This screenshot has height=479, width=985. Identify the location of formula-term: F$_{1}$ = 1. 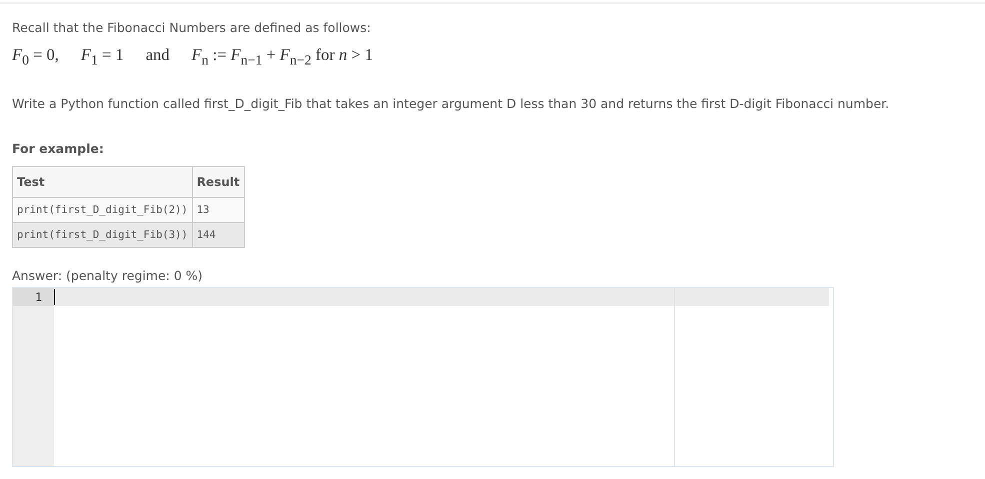
(102, 56).